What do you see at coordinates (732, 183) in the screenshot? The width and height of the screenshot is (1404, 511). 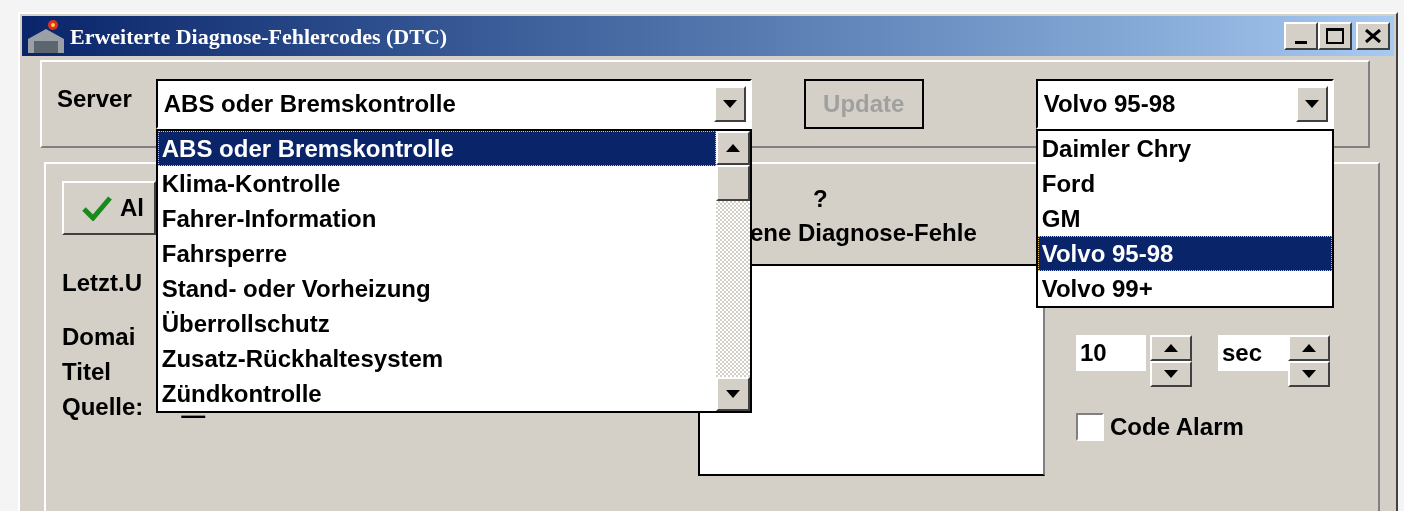 I see `scrollbar-thumb` at bounding box center [732, 183].